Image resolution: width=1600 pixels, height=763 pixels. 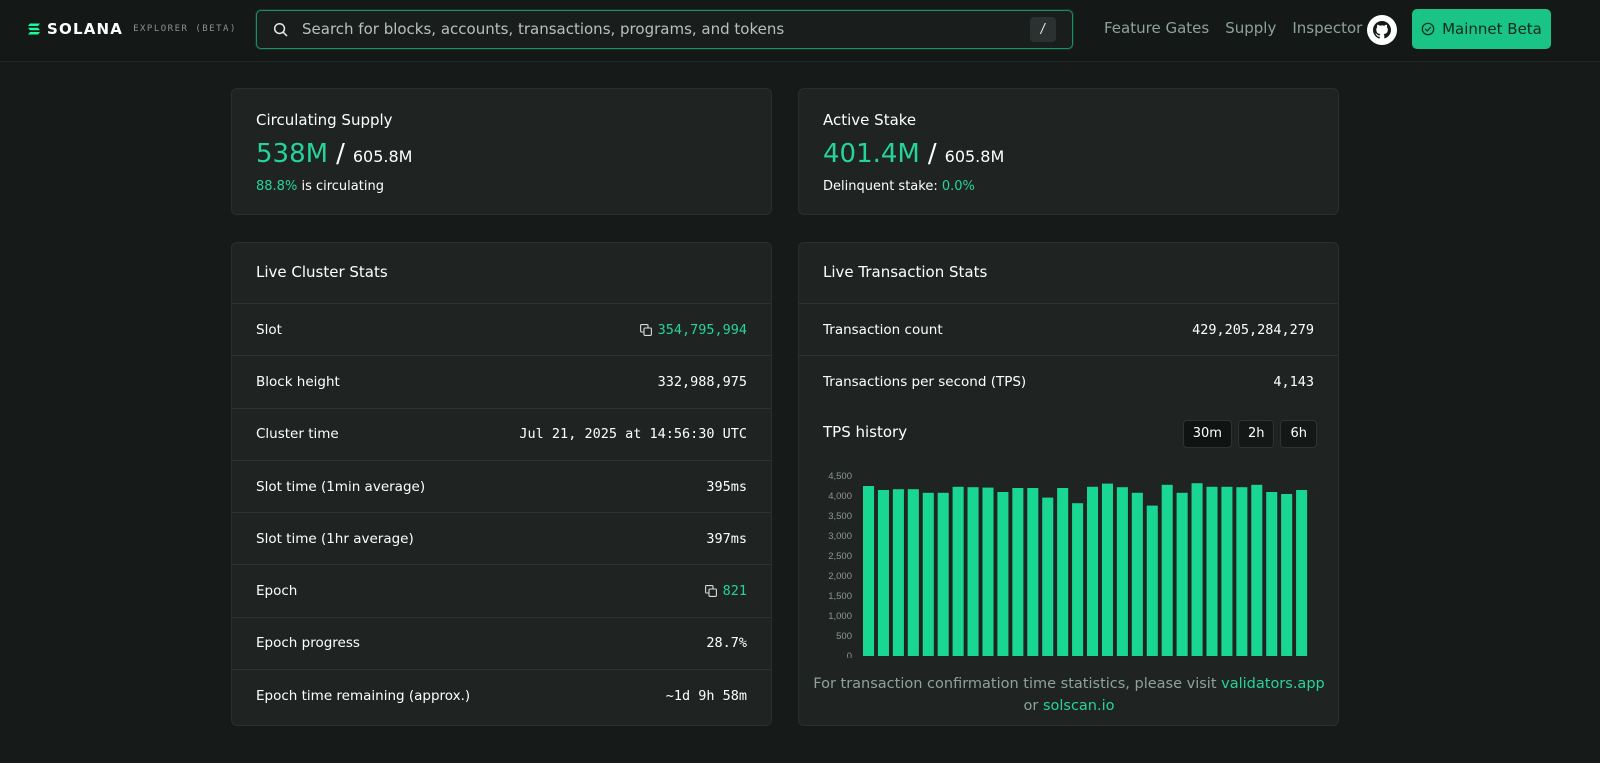 What do you see at coordinates (185, 29) in the screenshot?
I see `logo-subtitle: EXPLORER (BETA)` at bounding box center [185, 29].